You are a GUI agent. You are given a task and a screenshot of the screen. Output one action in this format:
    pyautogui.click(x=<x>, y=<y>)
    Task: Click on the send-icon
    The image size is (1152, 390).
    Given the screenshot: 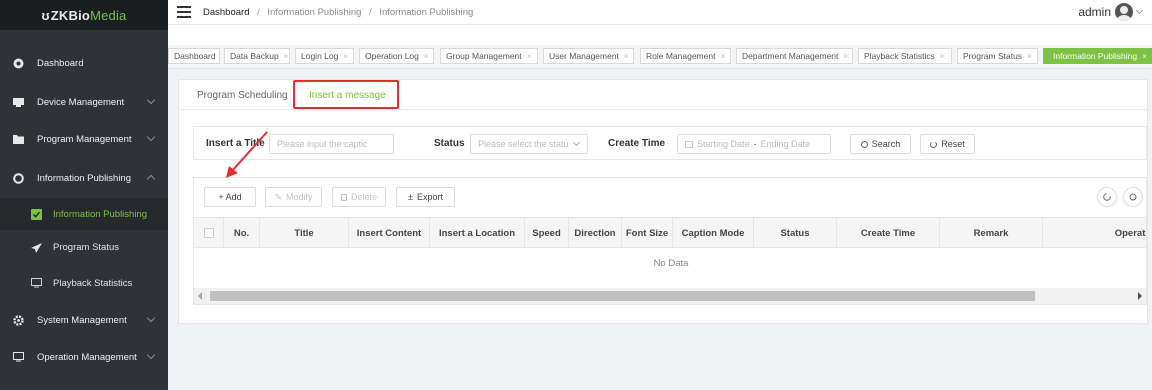 What is the action you would take?
    pyautogui.click(x=36, y=247)
    